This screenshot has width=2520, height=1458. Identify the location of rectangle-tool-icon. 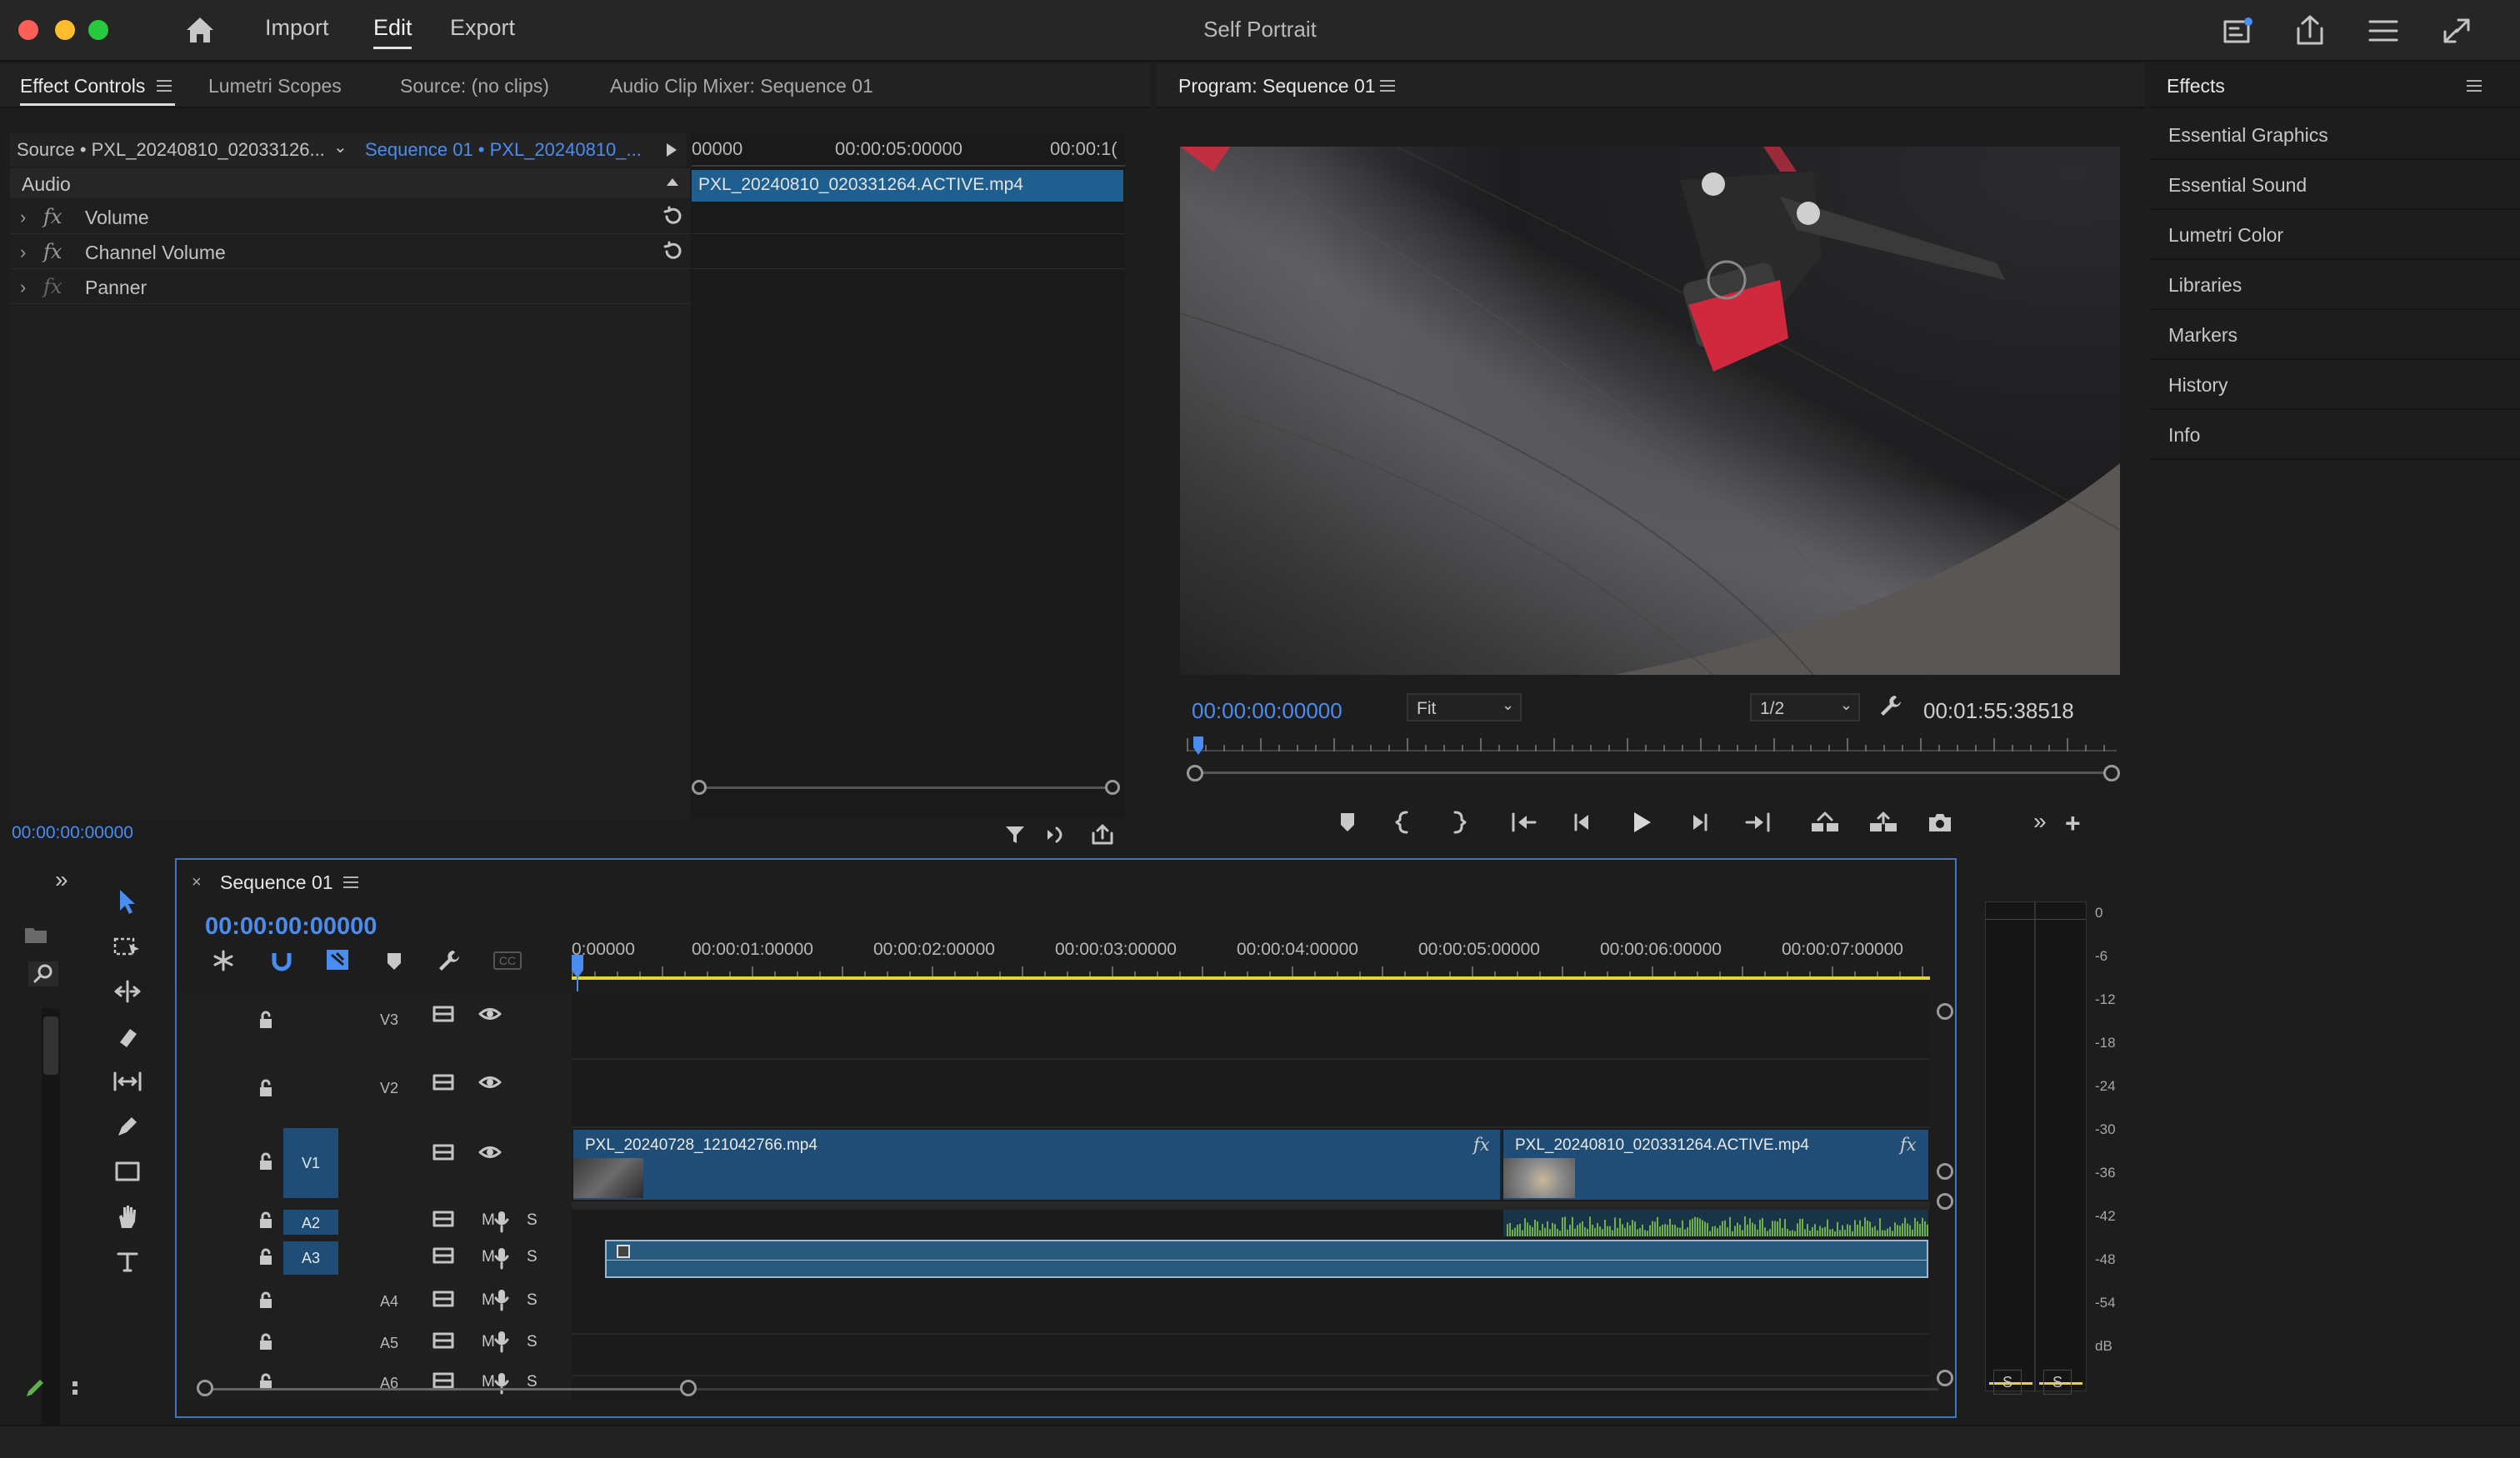
(127, 1171).